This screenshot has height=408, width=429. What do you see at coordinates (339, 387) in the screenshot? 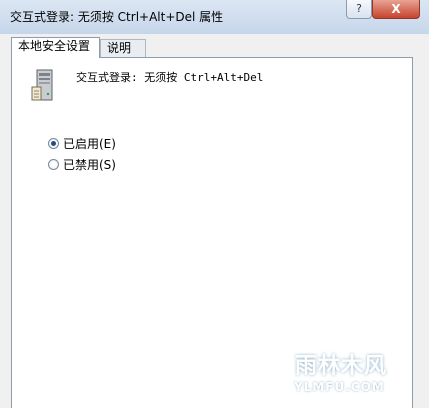
I see `watermark-url: YLMFU.COM` at bounding box center [339, 387].